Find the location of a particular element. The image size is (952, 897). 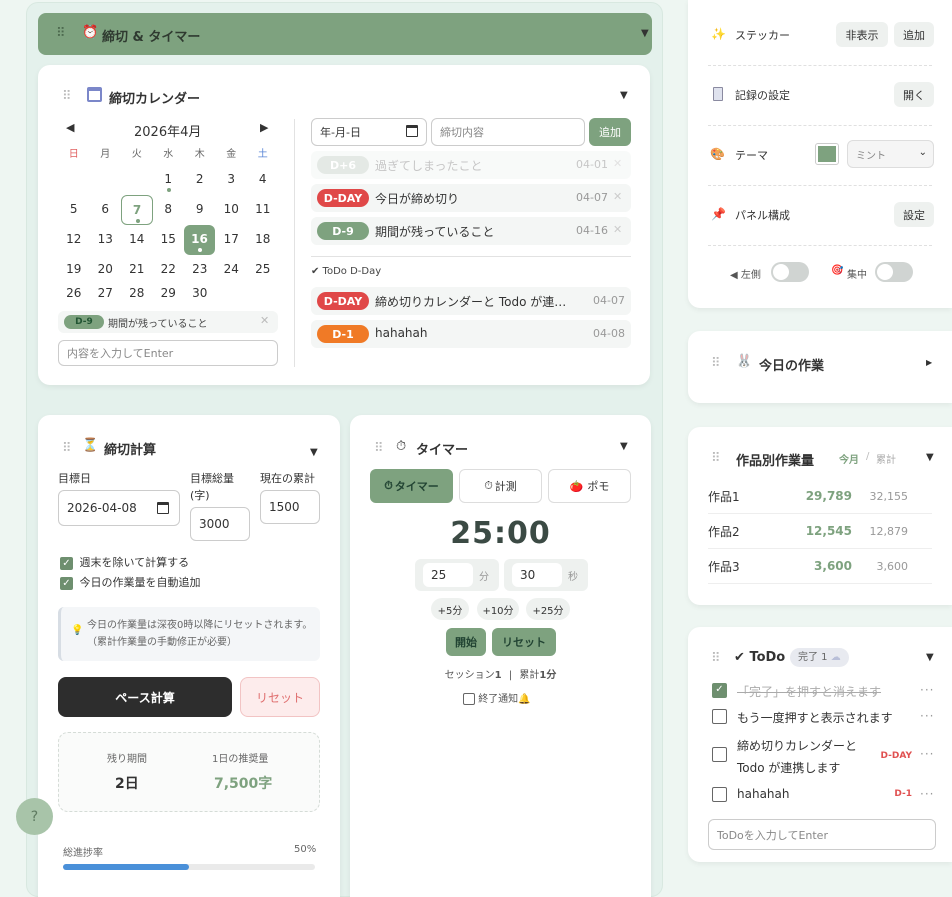

chevron-right-icon: ▶ is located at coordinates (929, 362).